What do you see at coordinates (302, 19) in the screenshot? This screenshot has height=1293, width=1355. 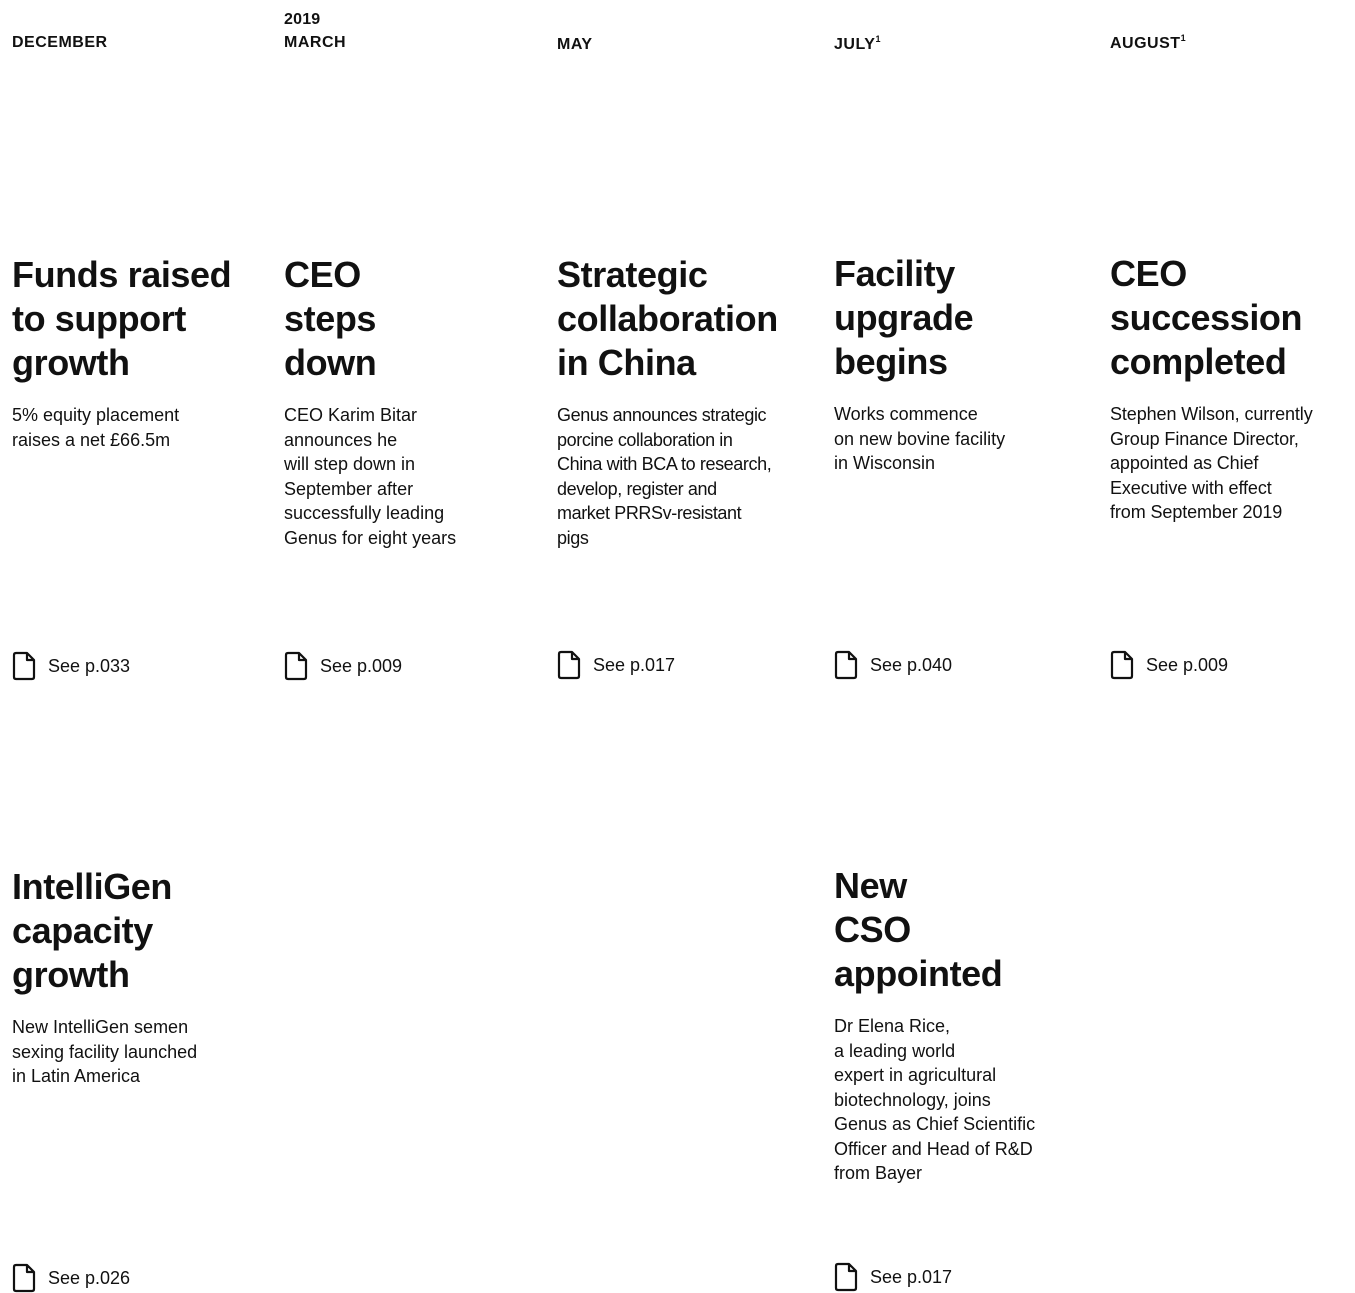 I see `year-label: 2019` at bounding box center [302, 19].